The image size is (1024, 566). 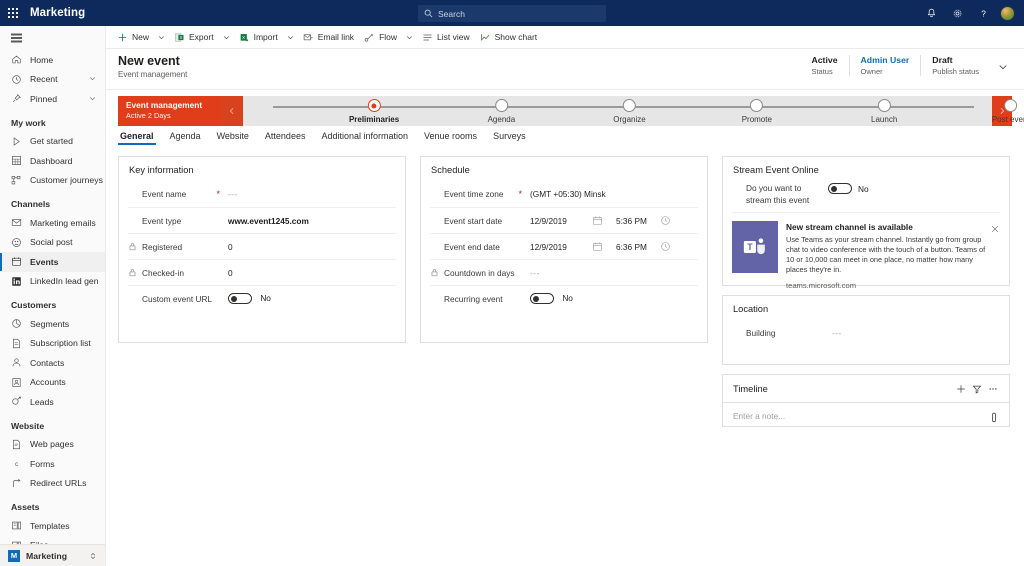 What do you see at coordinates (957, 13) in the screenshot?
I see `gear-icon` at bounding box center [957, 13].